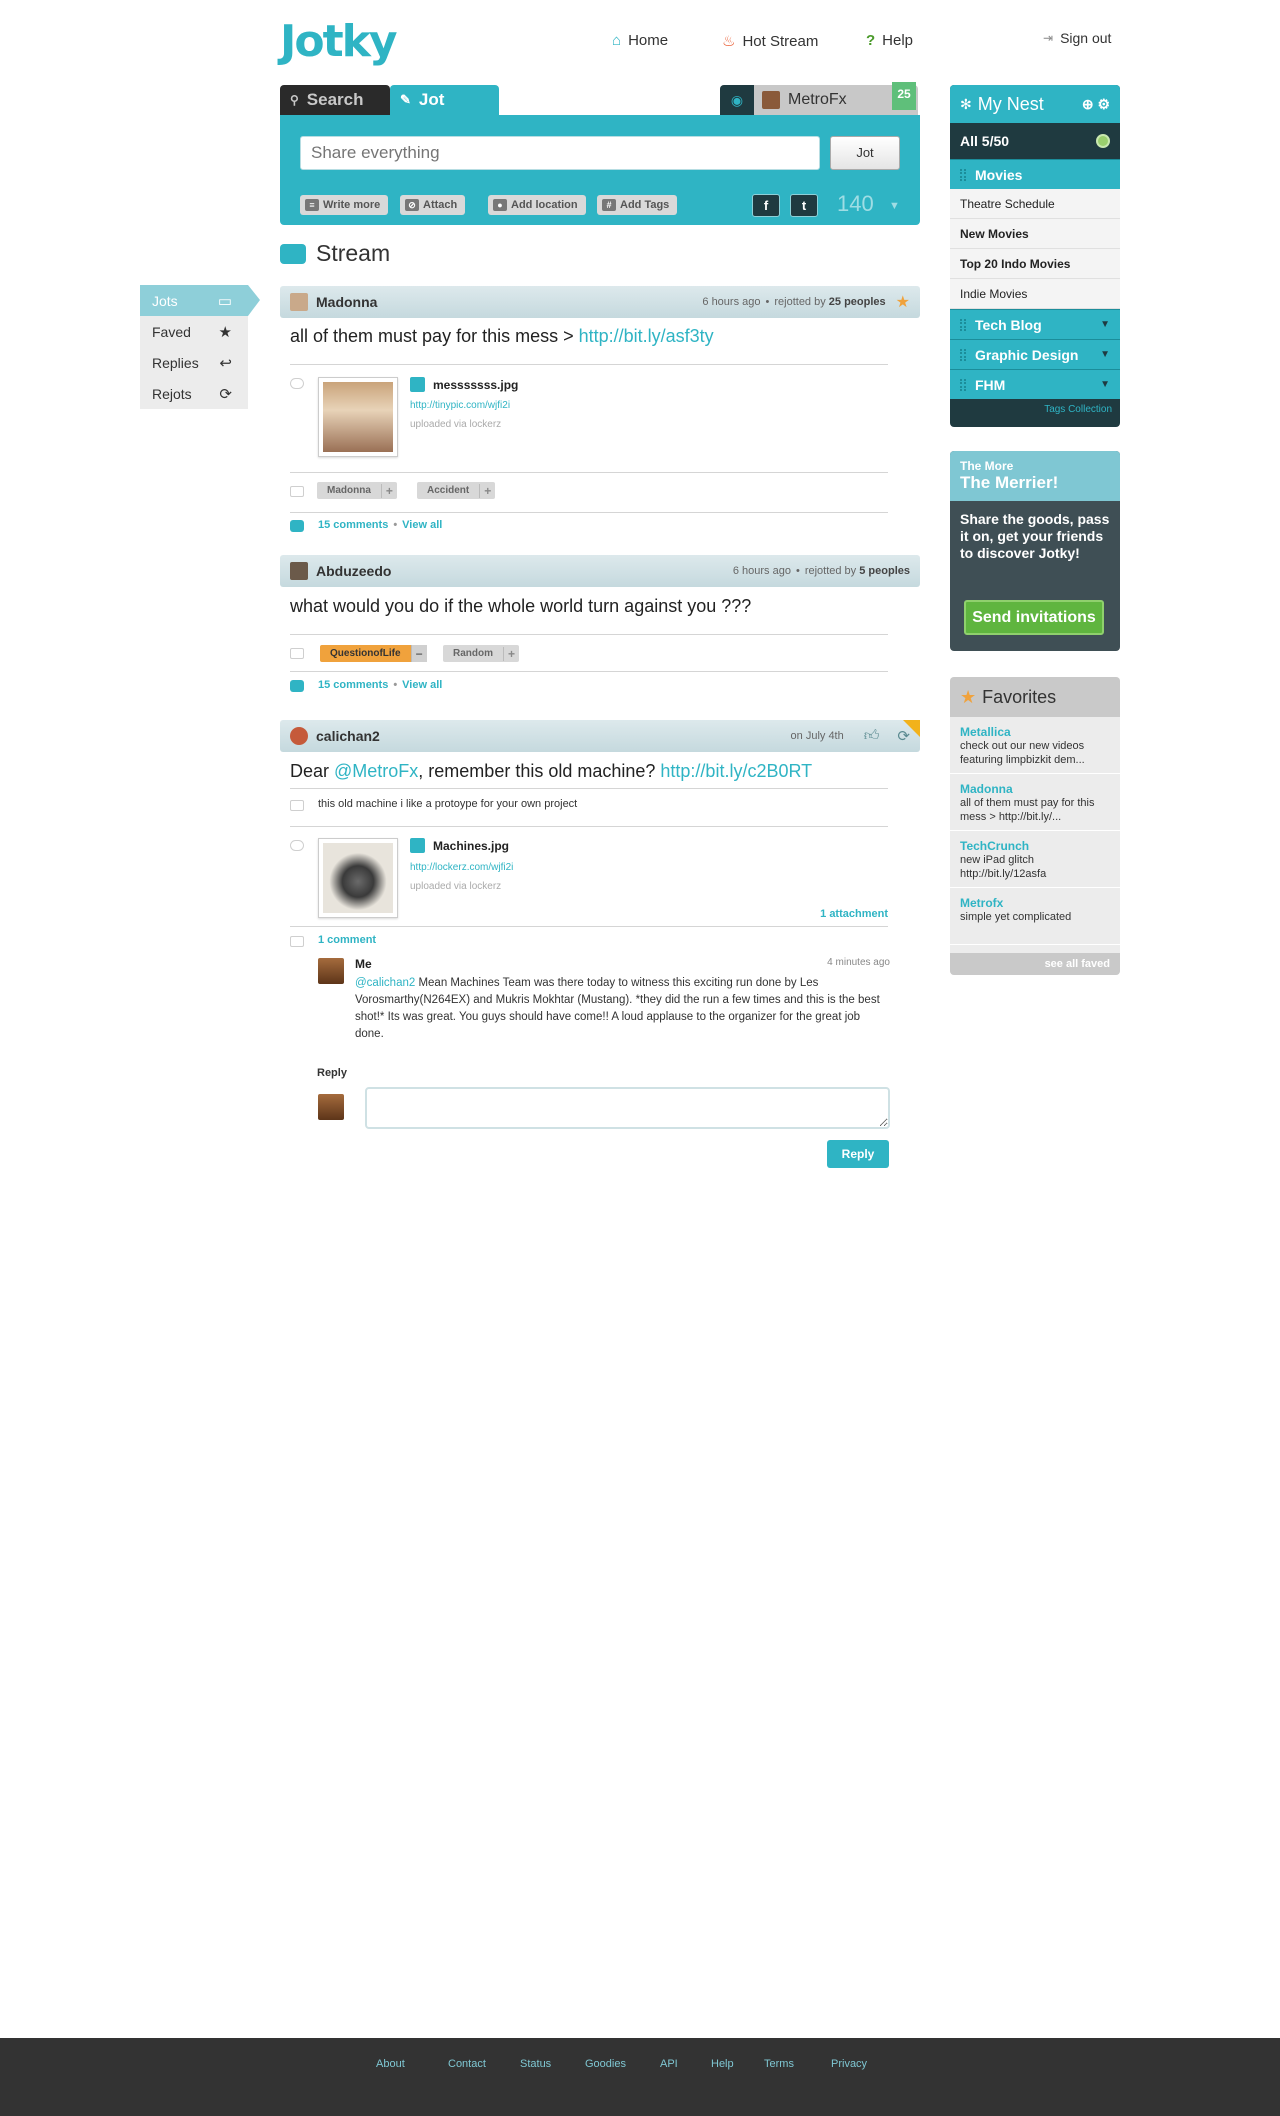  I want to click on filter-replies: Replies ↩, so click(194, 362).